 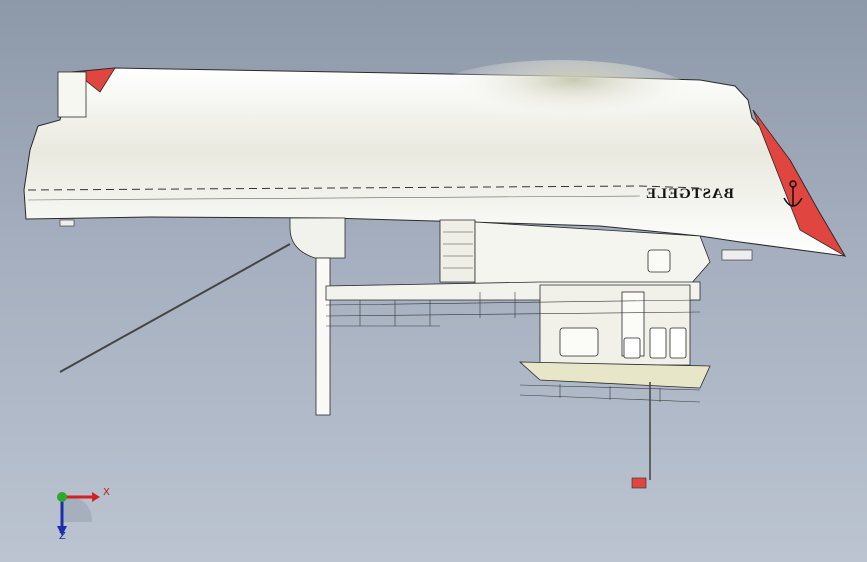 I want to click on orientation-triad, so click(x=78, y=514).